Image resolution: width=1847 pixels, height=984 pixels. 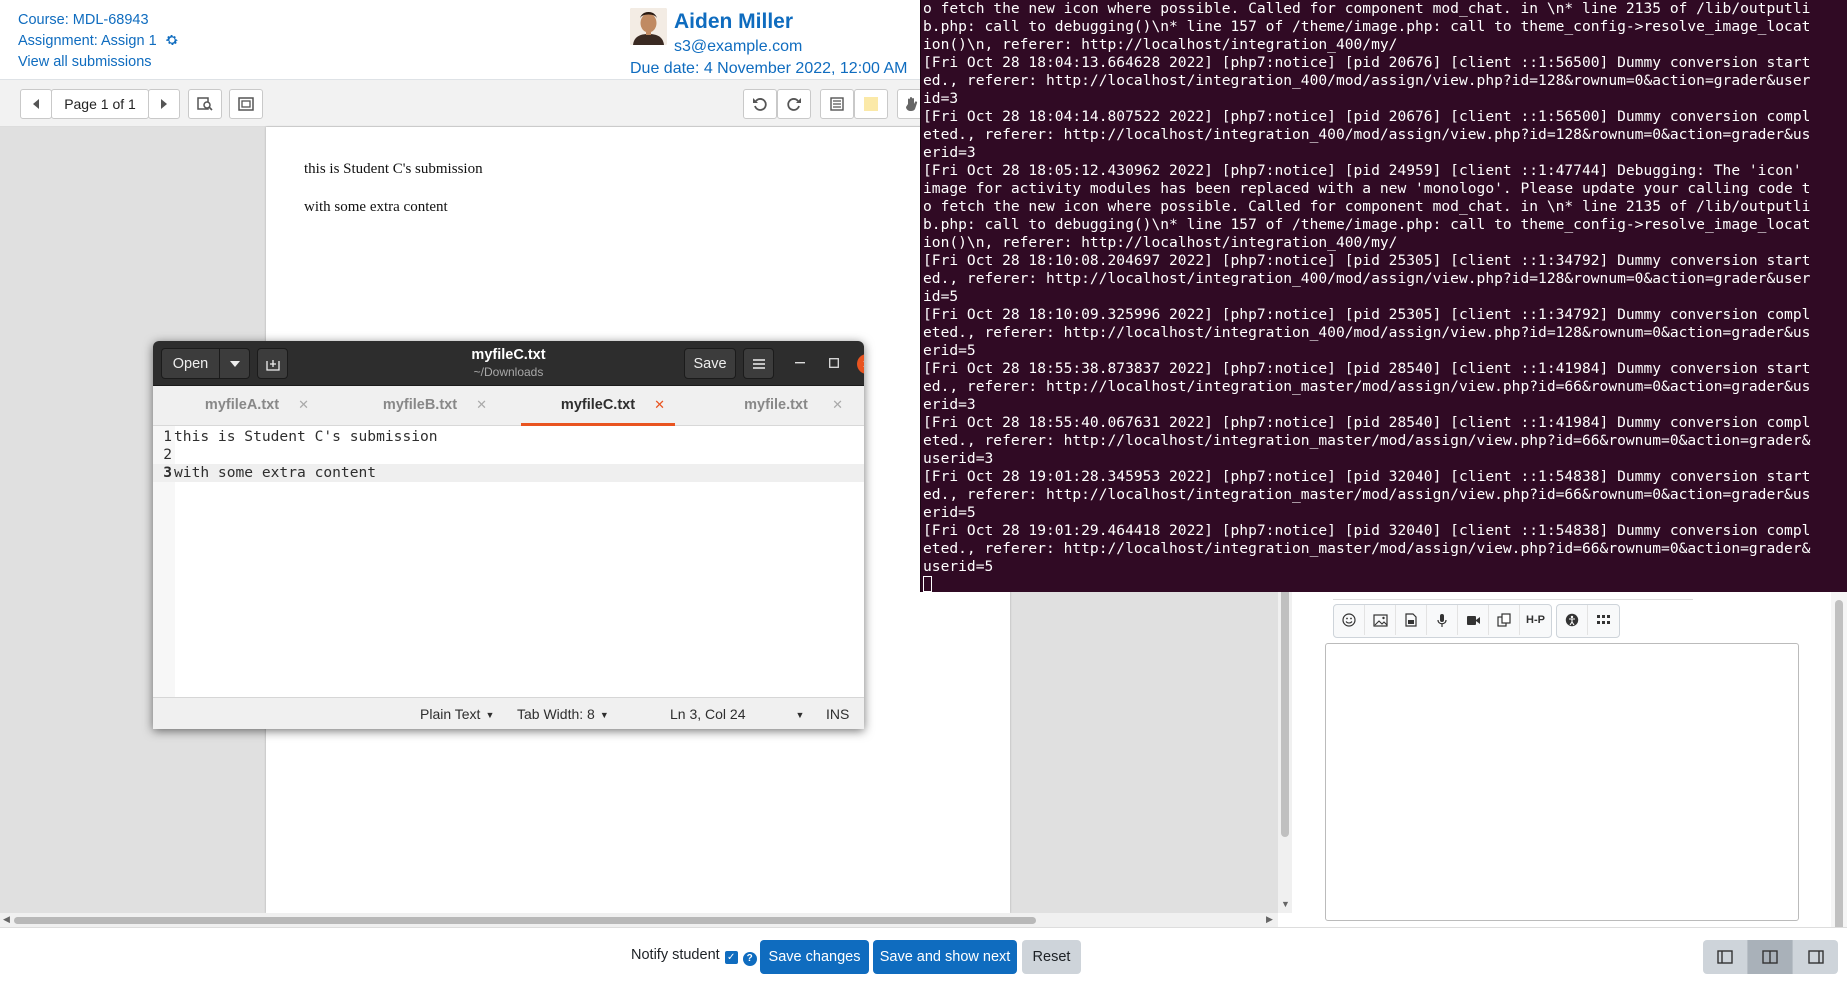 I want to click on video-camera-icon, so click(x=1473, y=620).